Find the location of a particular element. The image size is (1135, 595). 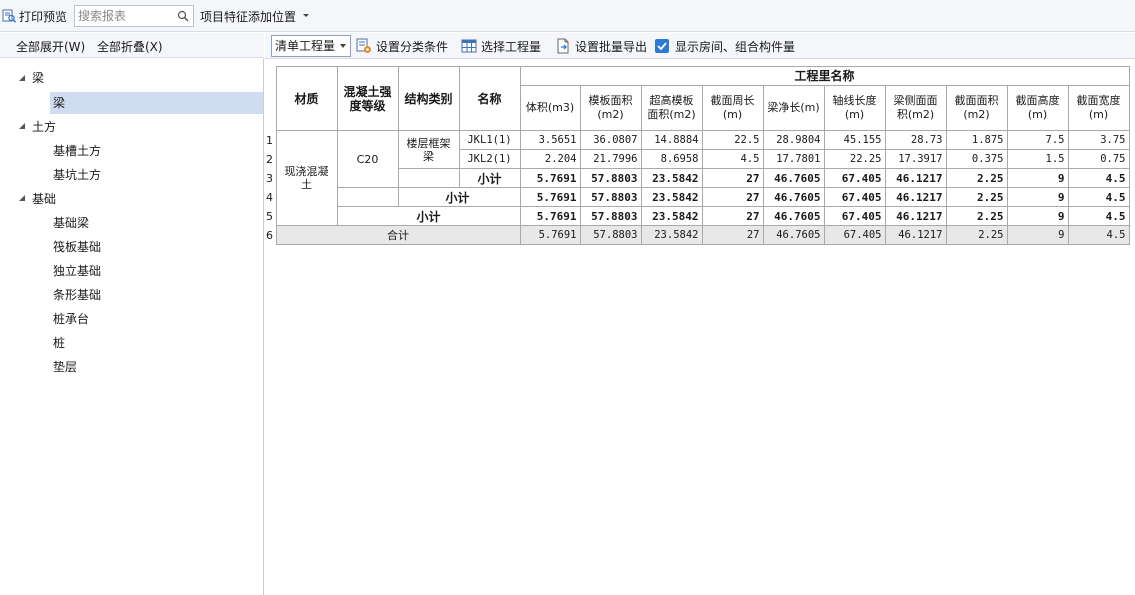

expand-all-button: 全部展开(W) is located at coordinates (50, 46).